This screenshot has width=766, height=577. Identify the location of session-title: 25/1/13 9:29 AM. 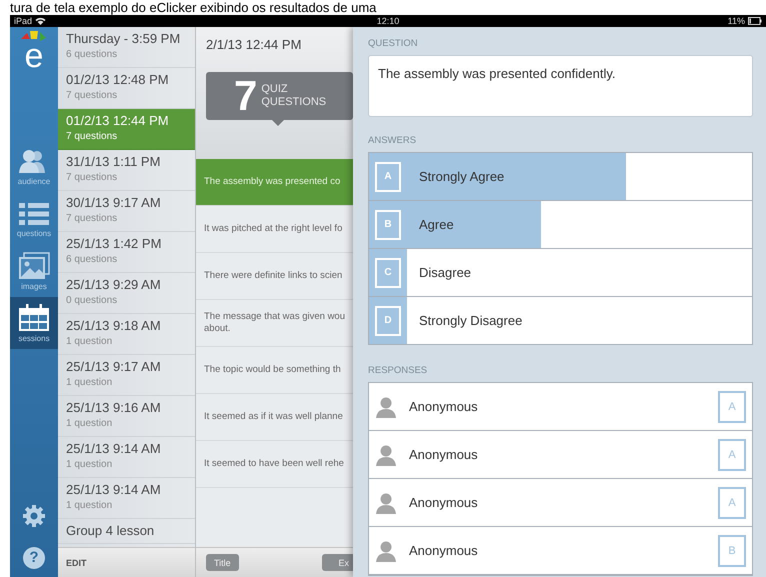
(114, 285).